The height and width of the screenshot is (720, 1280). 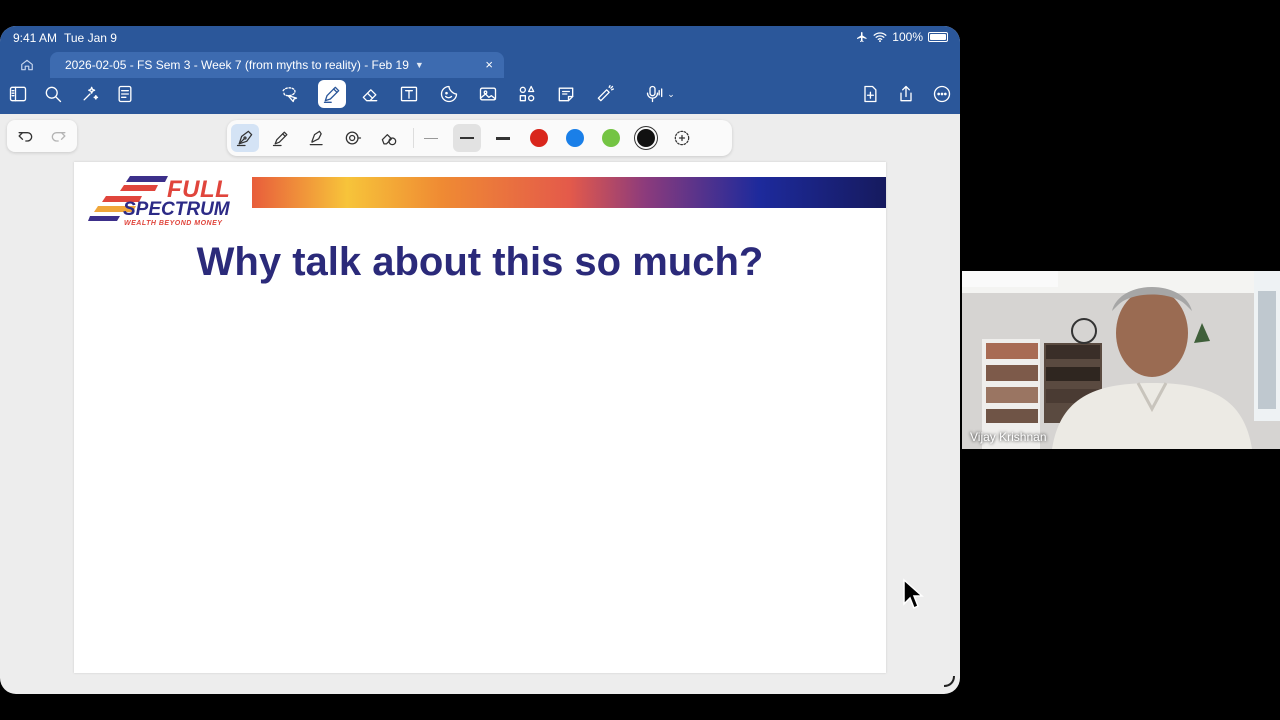 I want to click on color-swatch-red, so click(x=539, y=138).